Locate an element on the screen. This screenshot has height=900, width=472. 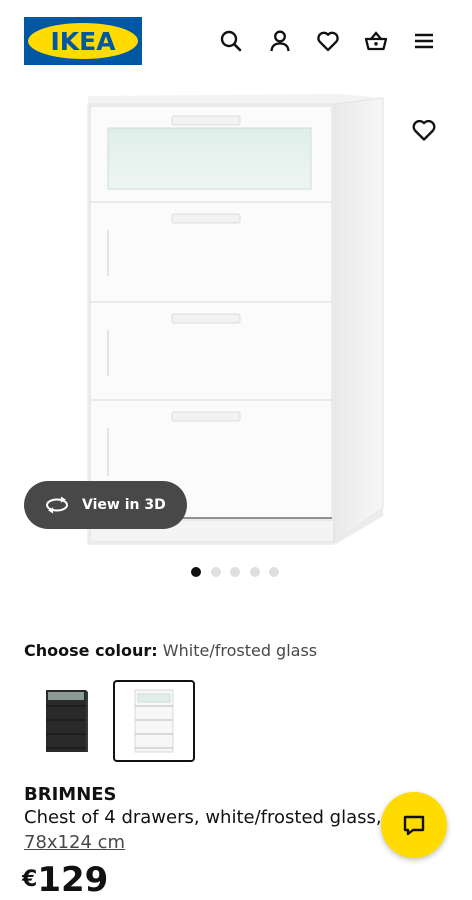
chat-button is located at coordinates (414, 825).